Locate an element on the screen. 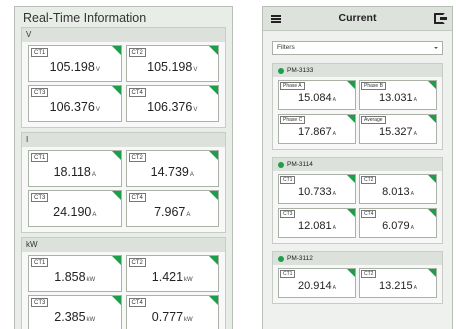  value-number: 10.733 is located at coordinates (315, 192).